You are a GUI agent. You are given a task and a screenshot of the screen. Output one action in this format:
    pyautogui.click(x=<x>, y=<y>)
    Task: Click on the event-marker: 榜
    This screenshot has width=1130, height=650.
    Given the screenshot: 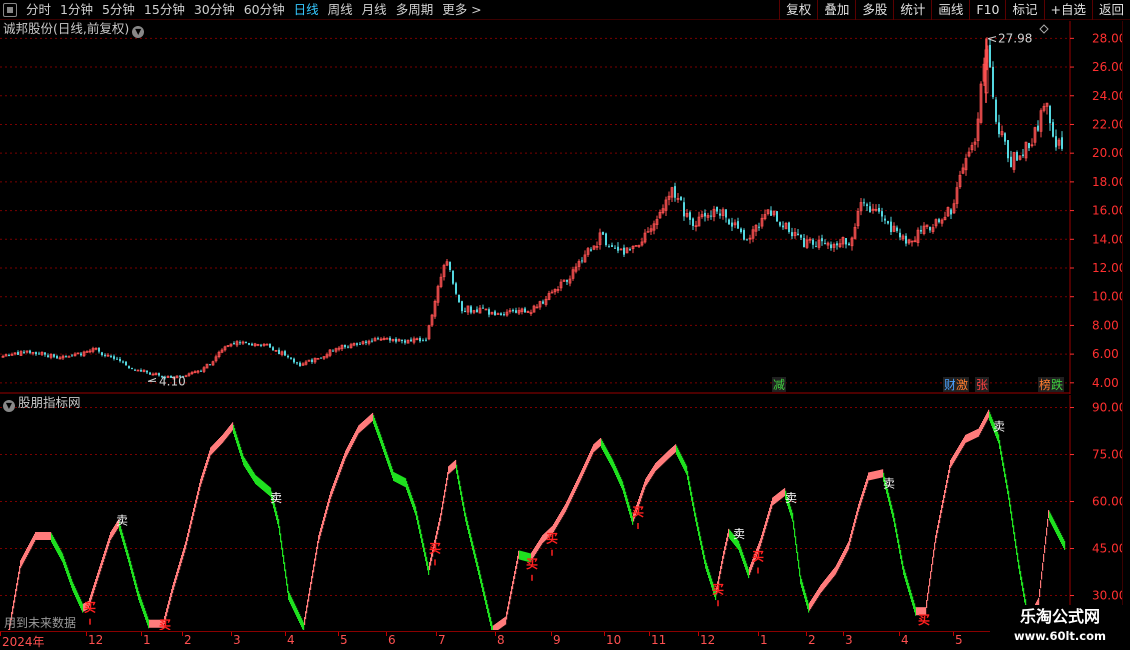 What is the action you would take?
    pyautogui.click(x=1045, y=384)
    